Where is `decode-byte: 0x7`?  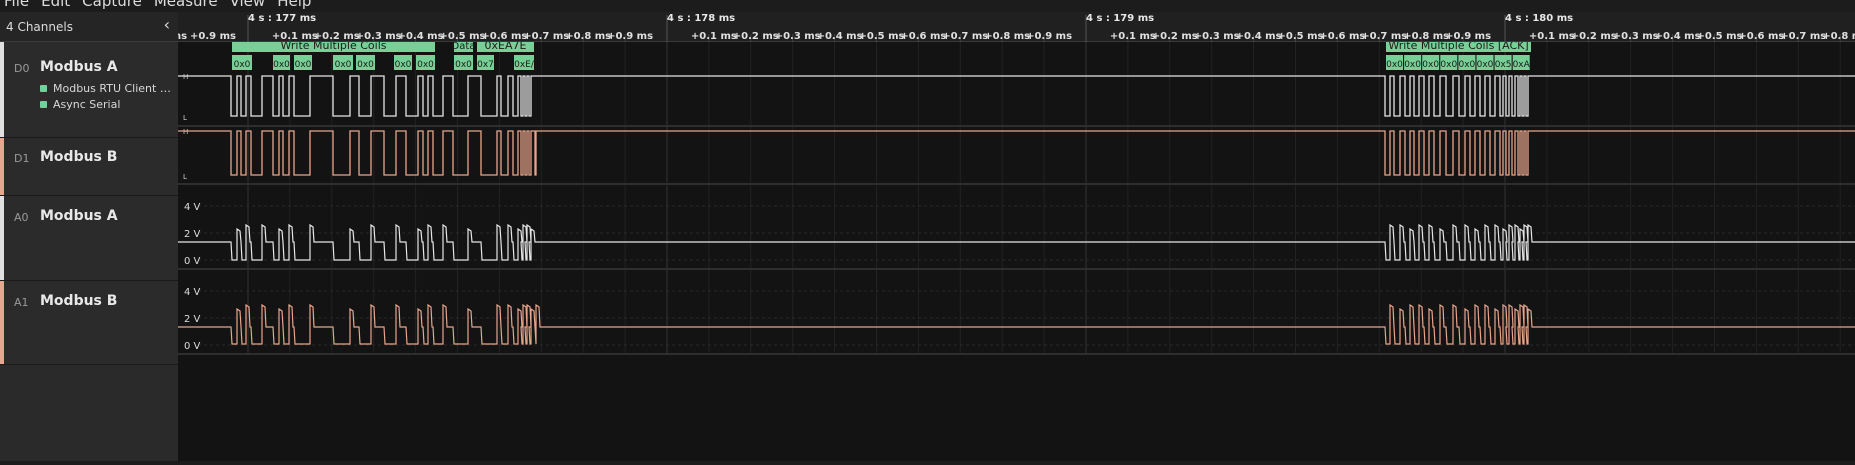 decode-byte: 0x7 is located at coordinates (485, 62).